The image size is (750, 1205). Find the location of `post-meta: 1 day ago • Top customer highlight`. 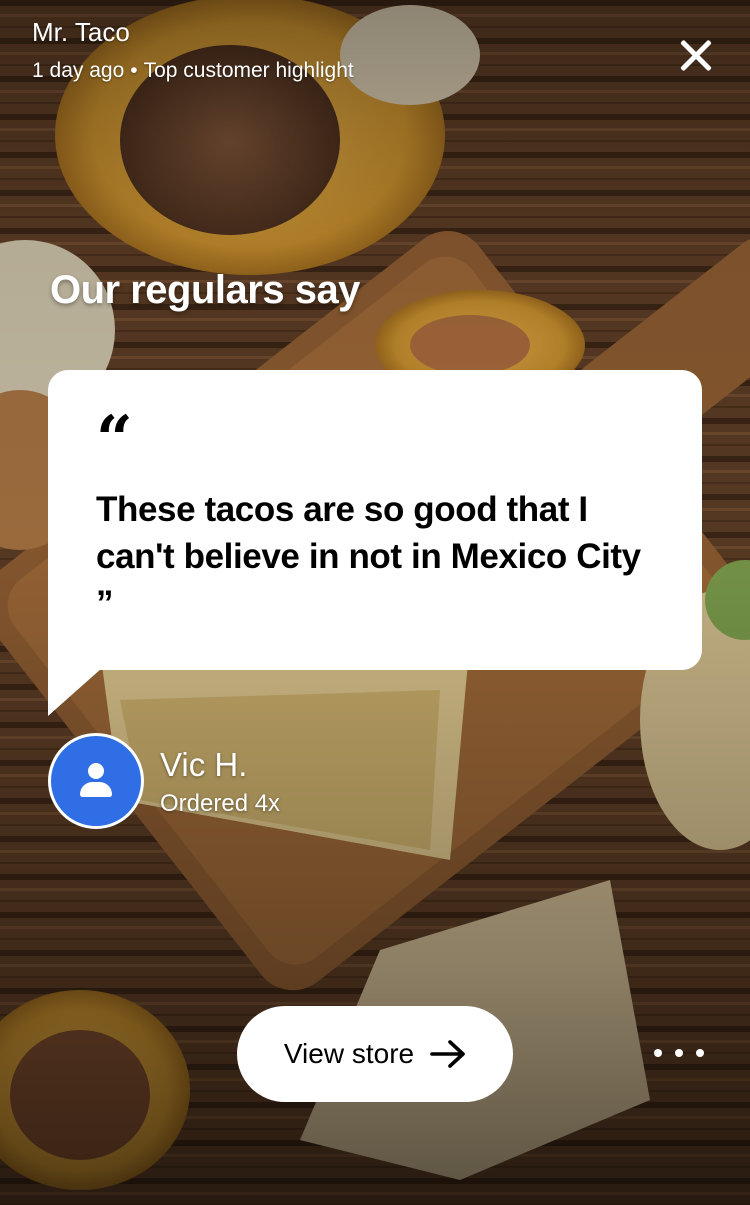

post-meta: 1 day ago • Top customer highlight is located at coordinates (193, 71).